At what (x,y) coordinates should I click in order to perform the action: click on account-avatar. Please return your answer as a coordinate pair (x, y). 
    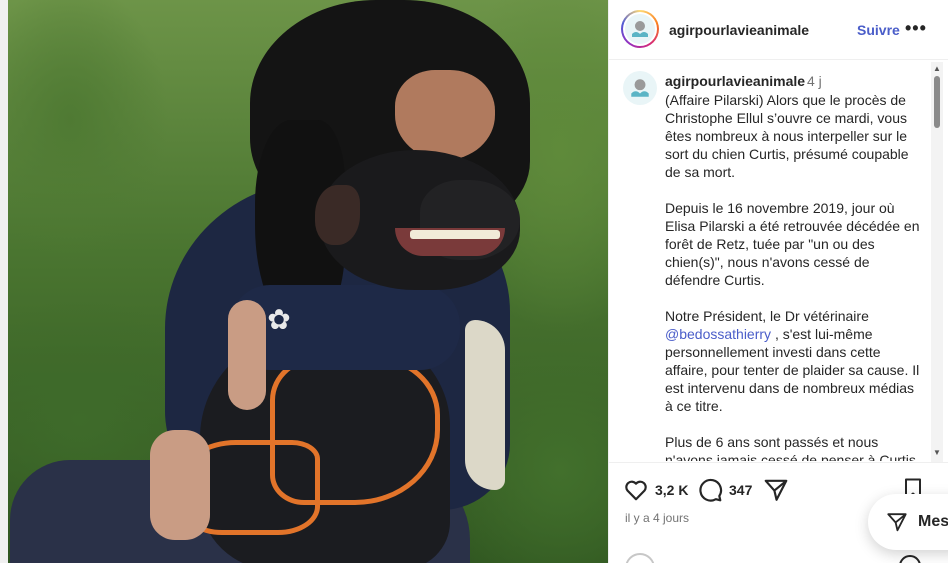
    Looking at the image, I should click on (640, 29).